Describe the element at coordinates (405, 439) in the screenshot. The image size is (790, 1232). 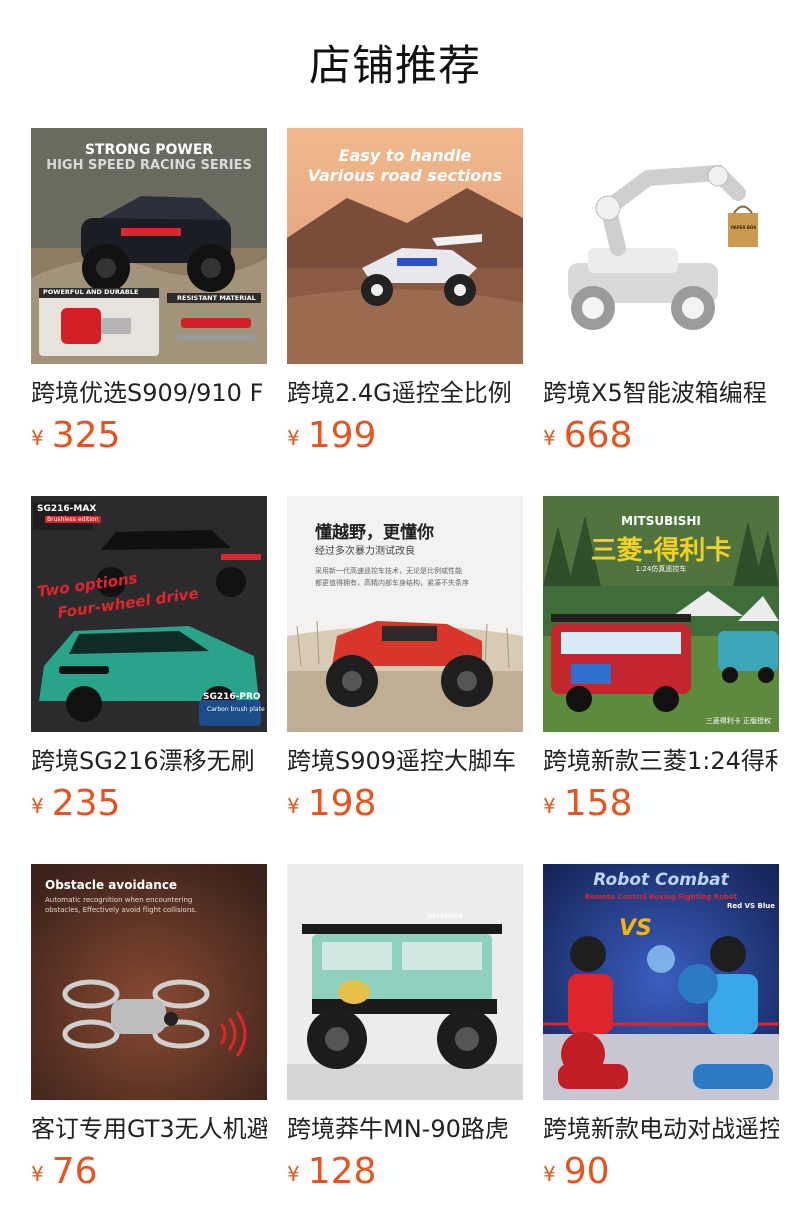
I see `product-price: ¥199` at that location.